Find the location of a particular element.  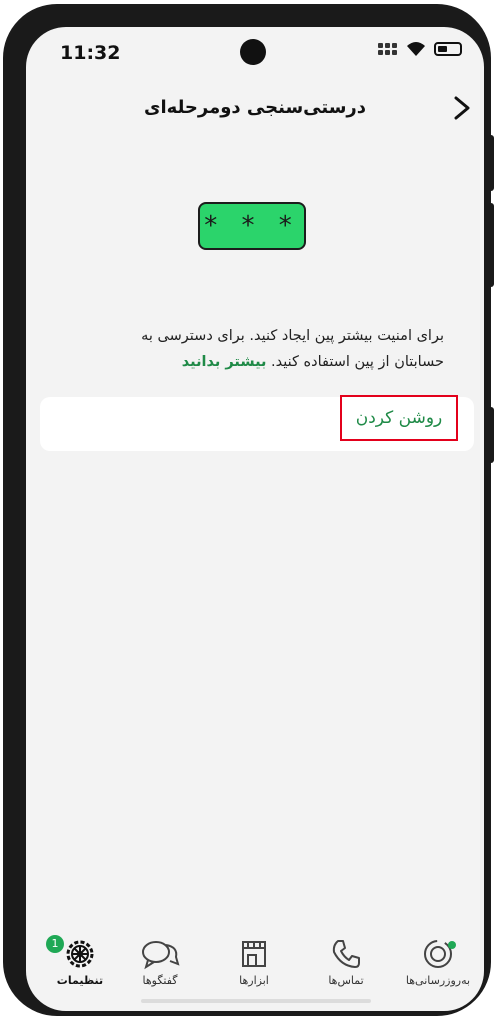

nav-item-settings: 1 تنظیمات is located at coordinates (80, 961).